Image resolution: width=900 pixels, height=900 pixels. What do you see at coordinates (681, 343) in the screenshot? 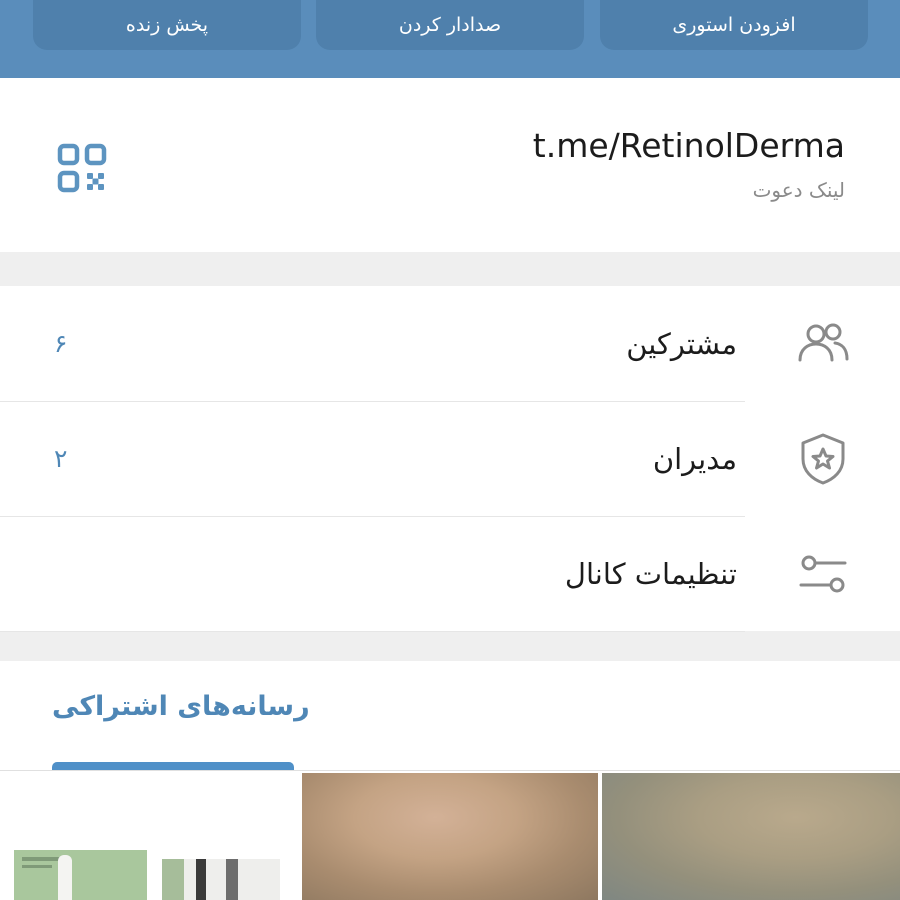
I see `subscribers-label: مشترکین` at bounding box center [681, 343].